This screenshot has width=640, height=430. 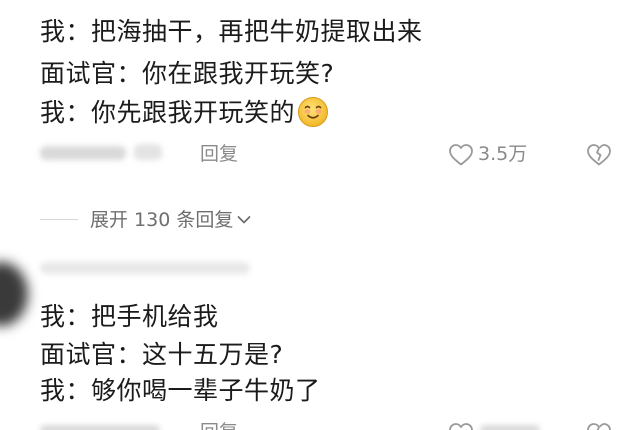 I want to click on blushing-emoji-icon, so click(x=313, y=116).